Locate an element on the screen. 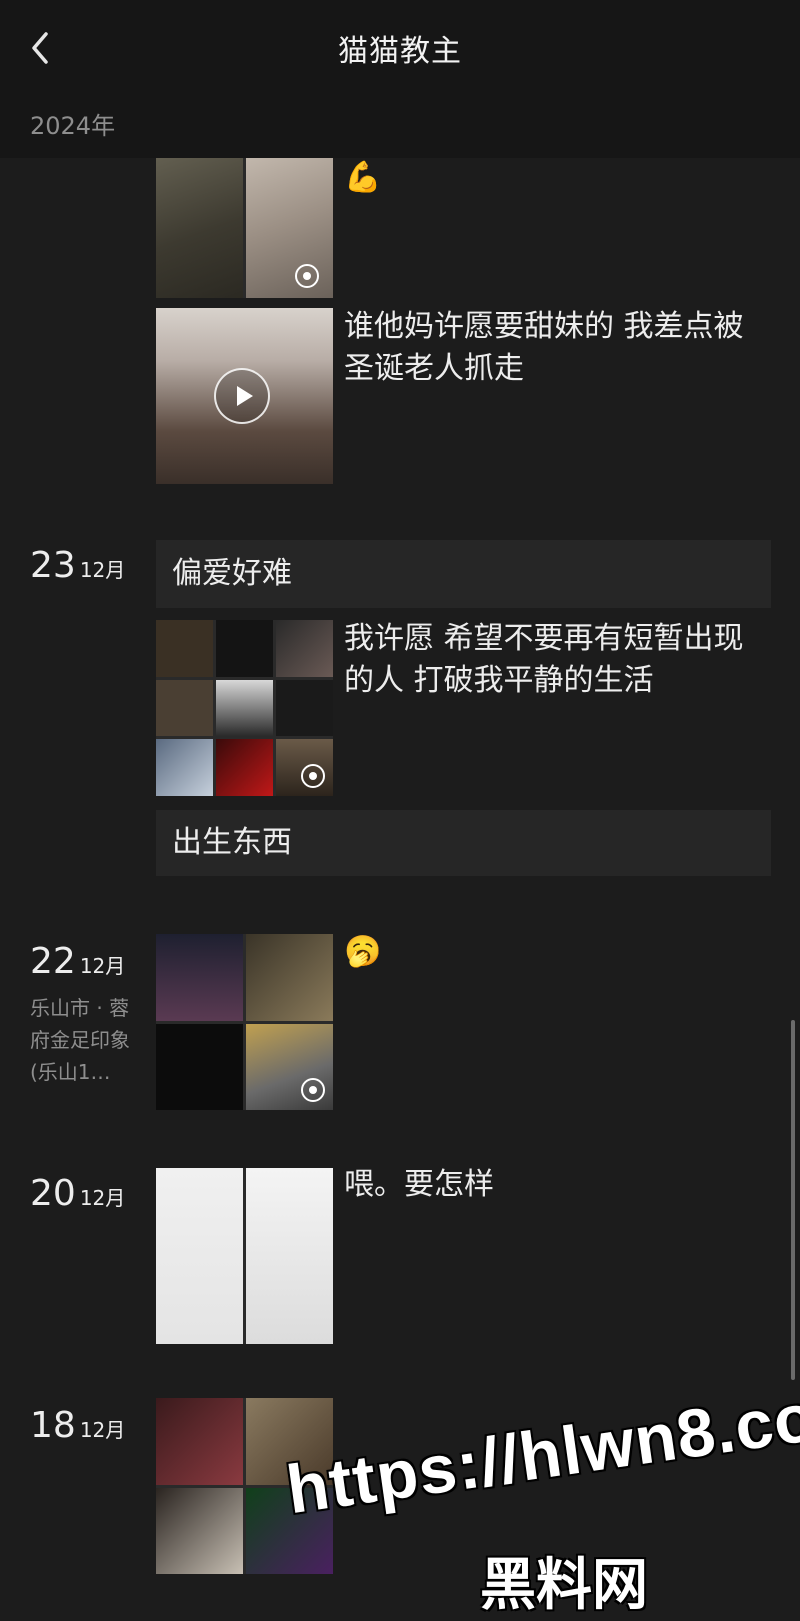  scrollbar is located at coordinates (793, 1200).